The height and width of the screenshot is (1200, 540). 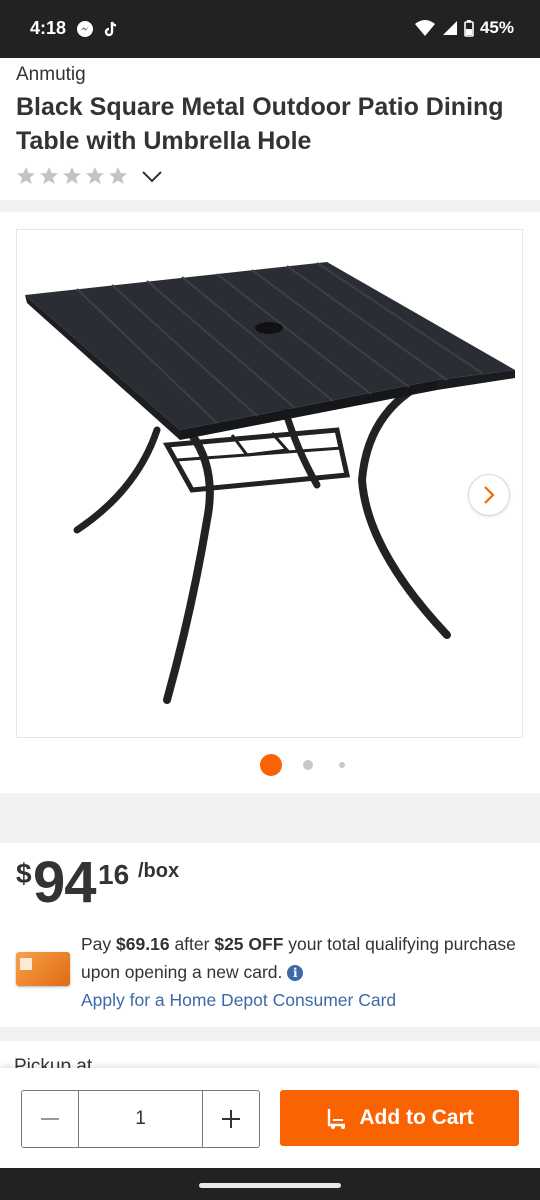 What do you see at coordinates (48, 28) in the screenshot?
I see `status-time: 4:18` at bounding box center [48, 28].